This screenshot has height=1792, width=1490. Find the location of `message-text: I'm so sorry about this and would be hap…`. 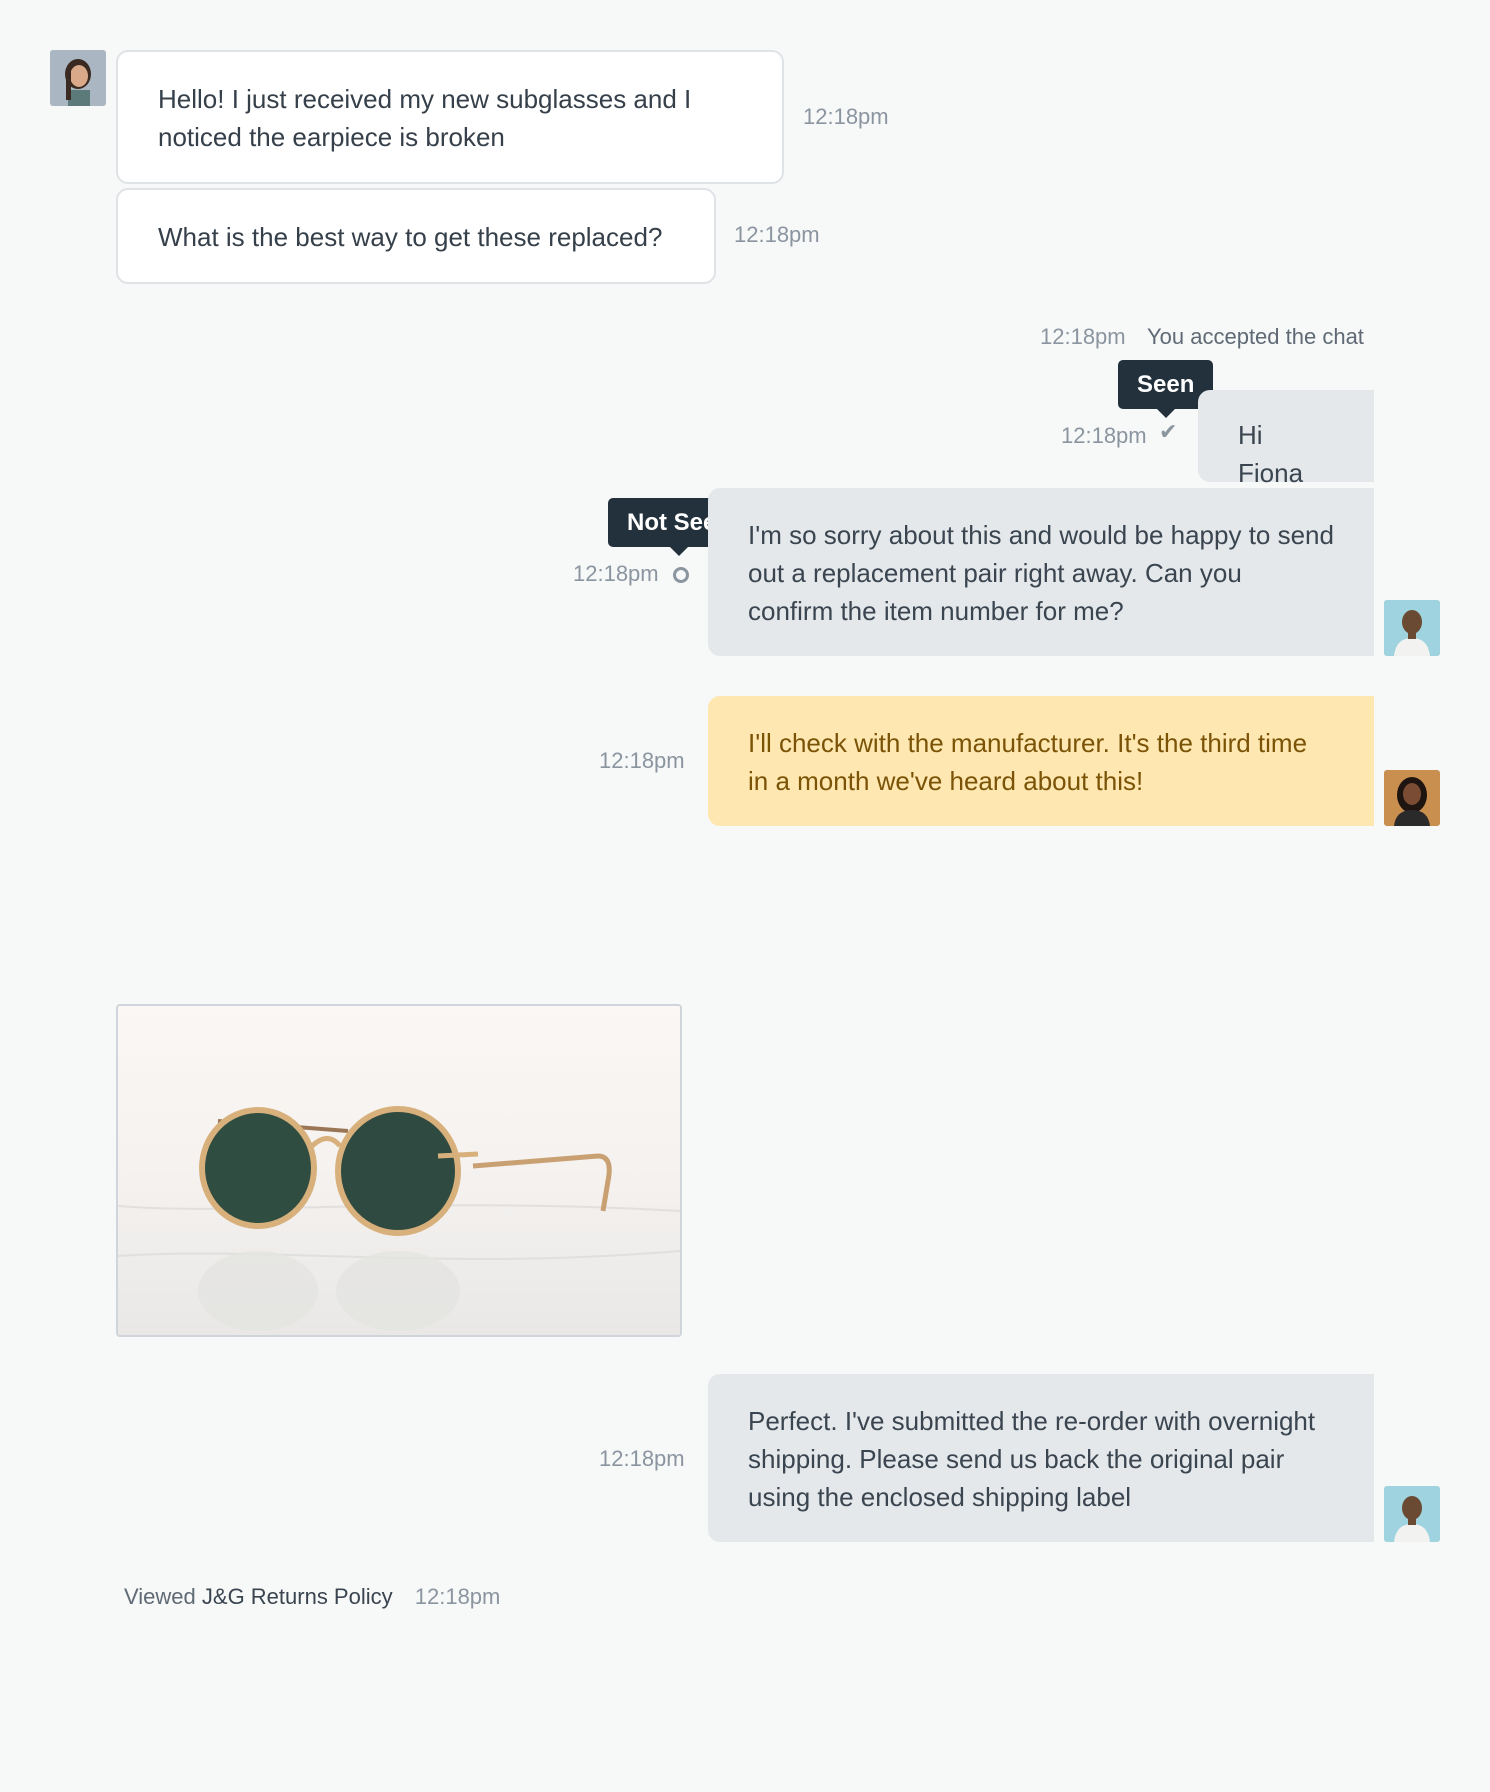

message-text: I'm so sorry about this and would be hap… is located at coordinates (1041, 573).